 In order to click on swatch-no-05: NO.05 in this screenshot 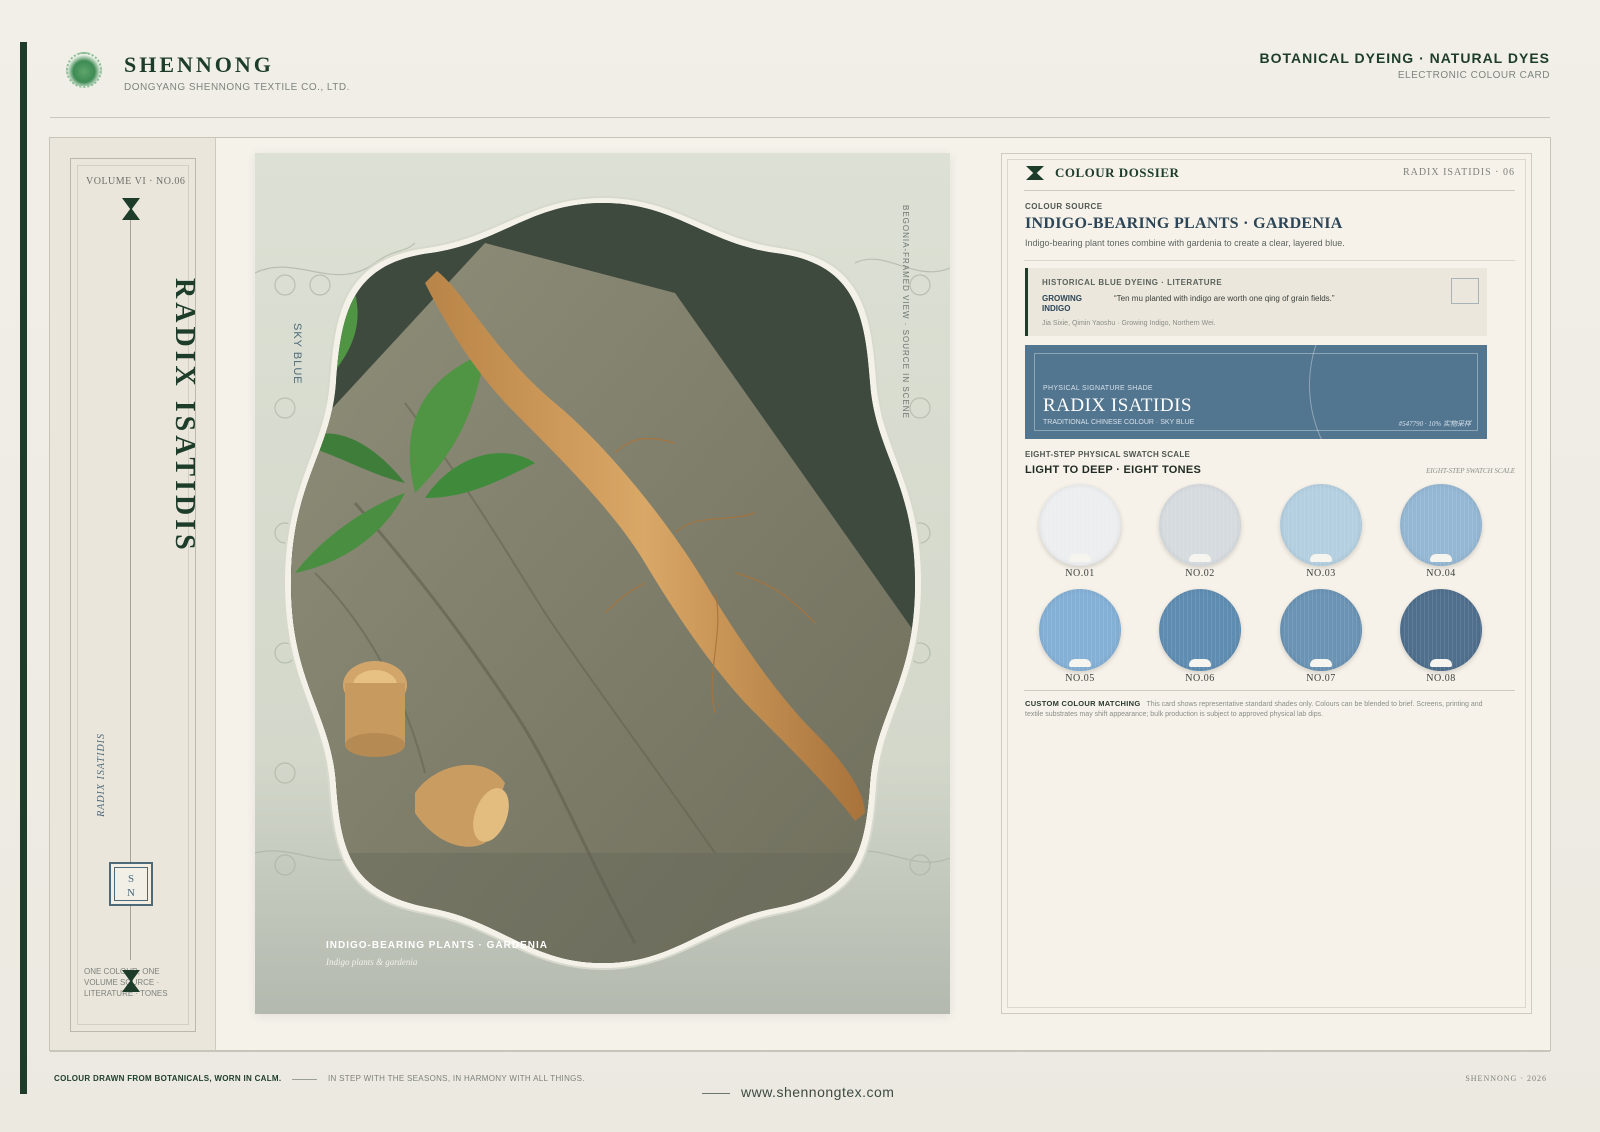, I will do `click(1080, 636)`.